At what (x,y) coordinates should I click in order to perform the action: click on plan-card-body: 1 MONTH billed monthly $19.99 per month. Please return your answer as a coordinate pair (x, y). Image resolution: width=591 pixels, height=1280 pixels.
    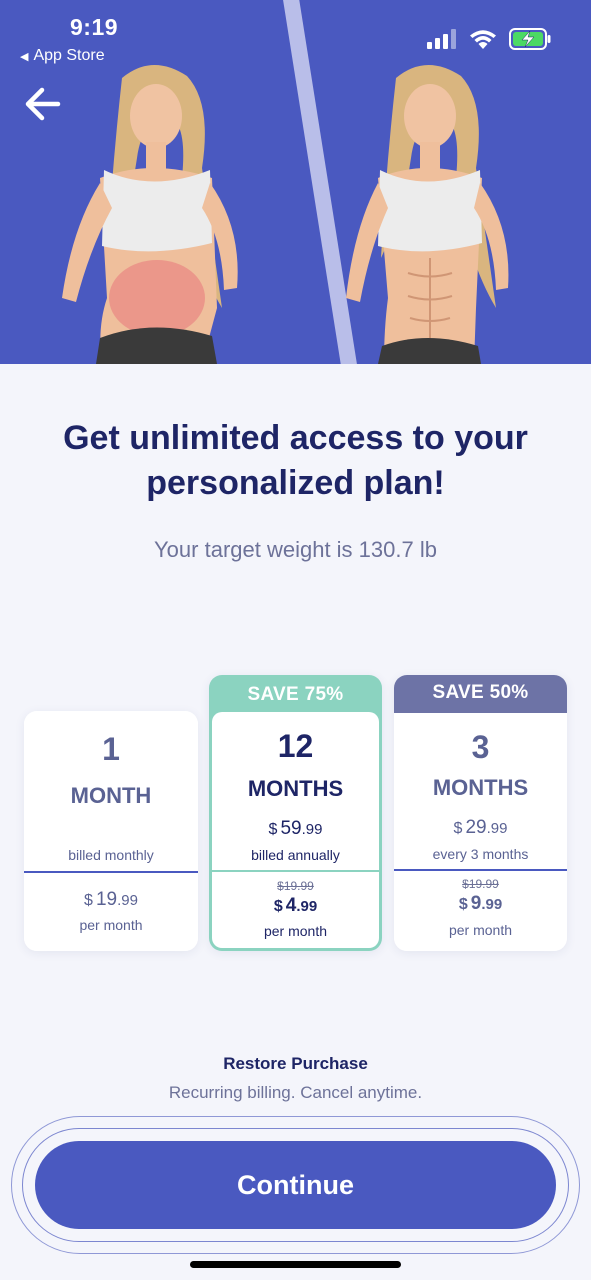
    Looking at the image, I should click on (111, 831).